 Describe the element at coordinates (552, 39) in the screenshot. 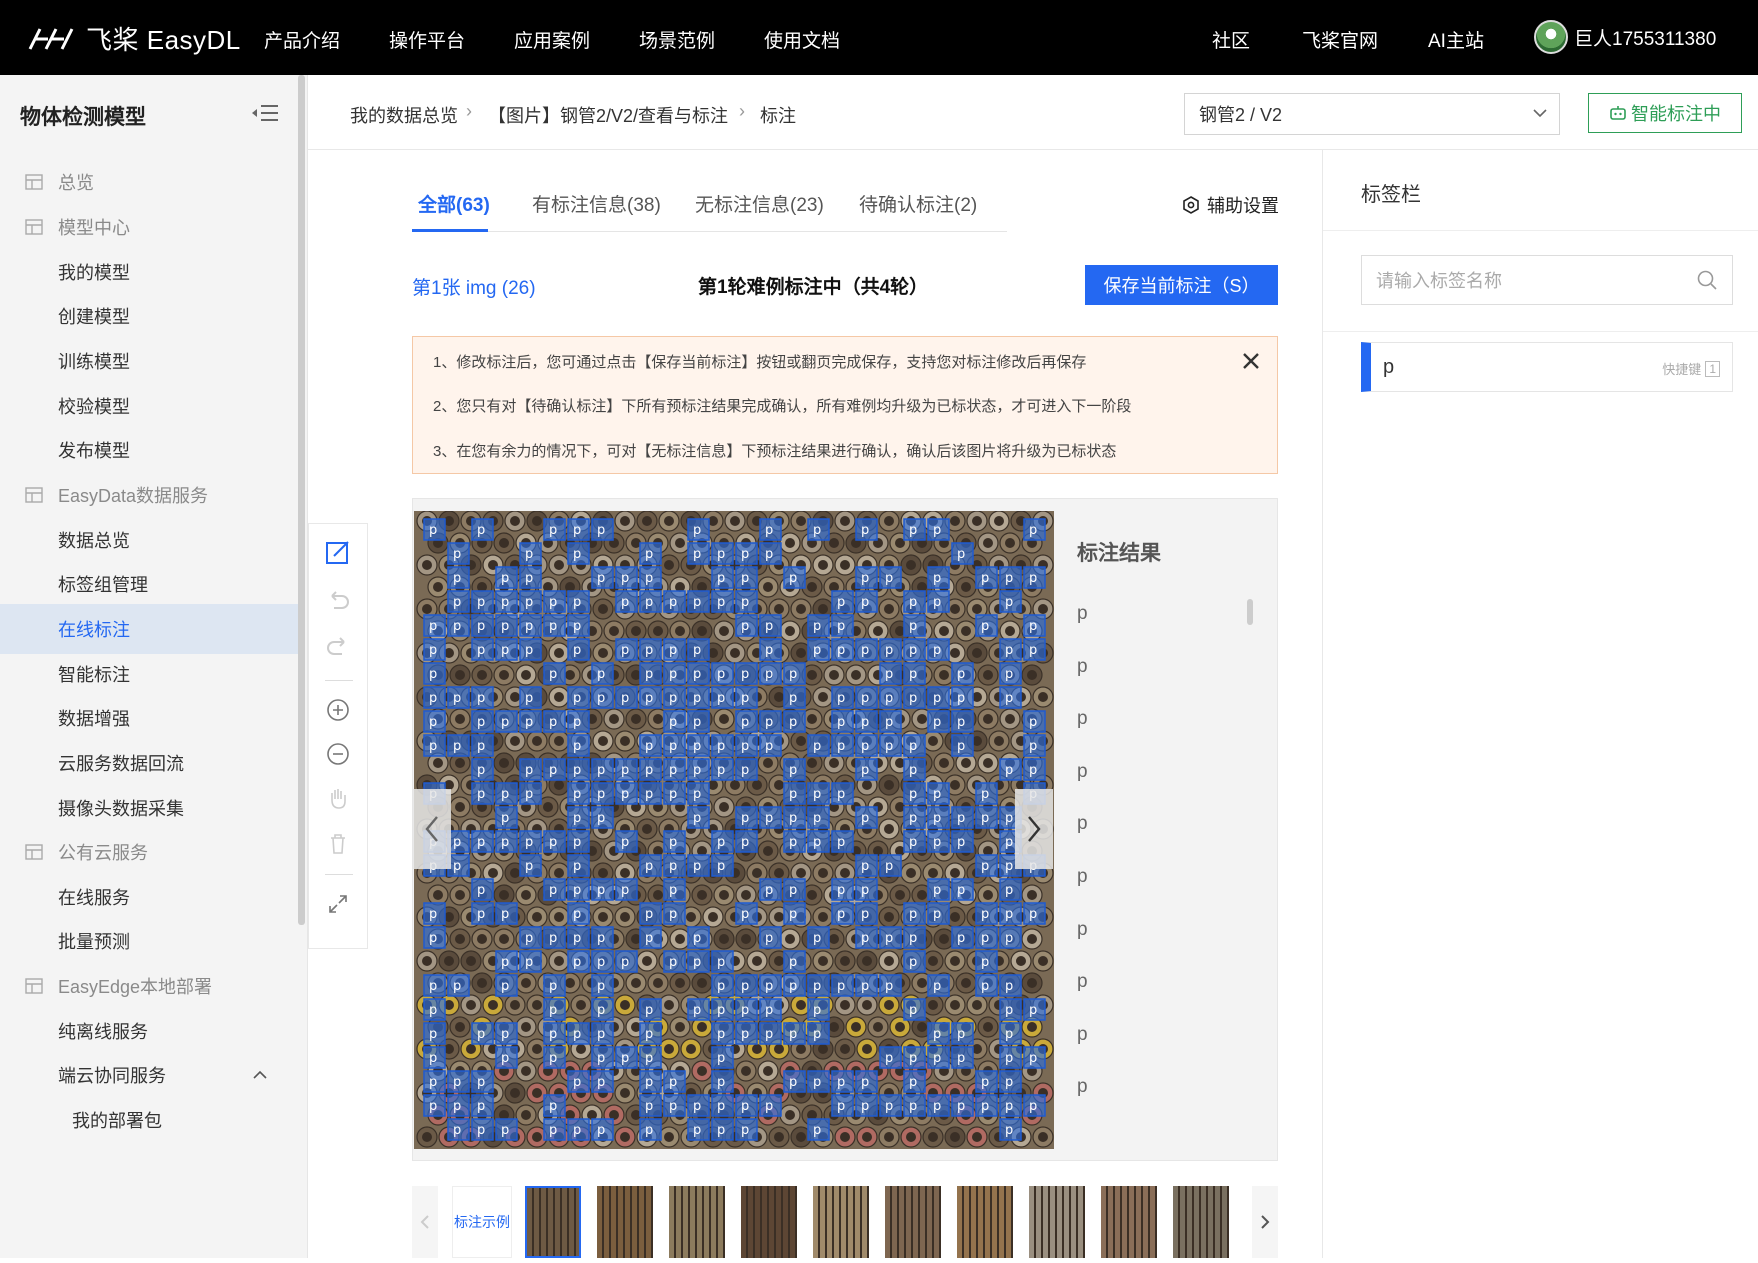

I see `nav-cases: 应用案例` at that location.